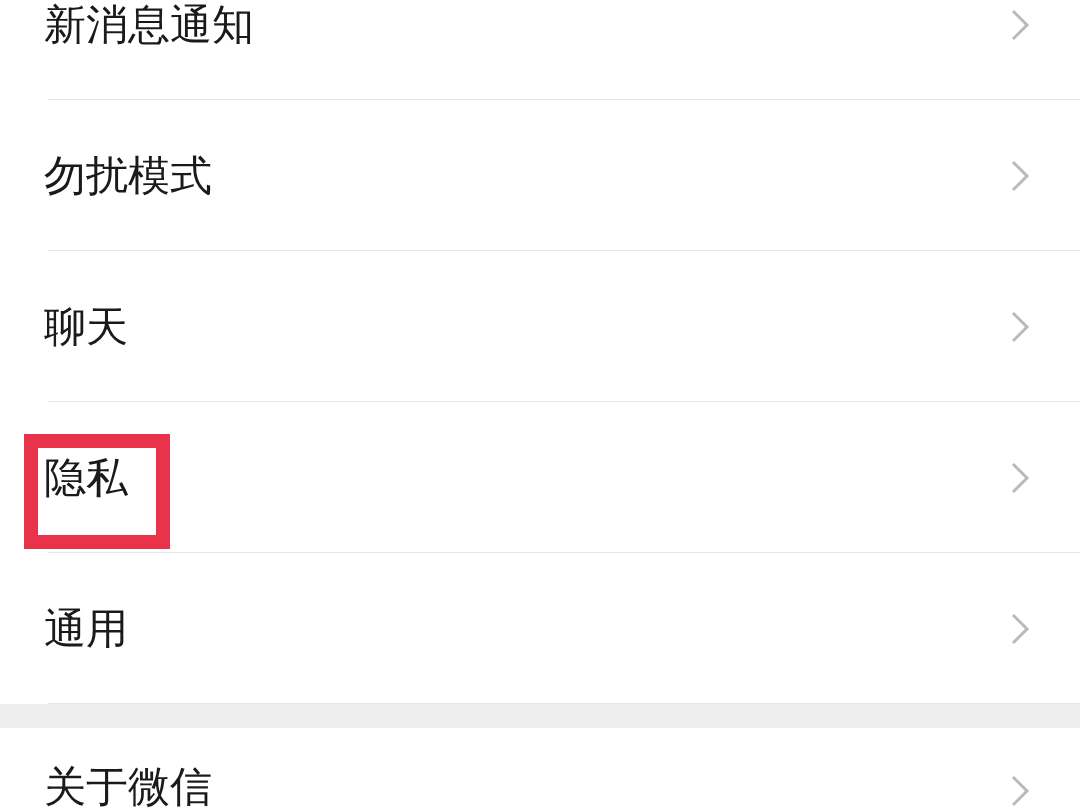 The width and height of the screenshot is (1080, 810). I want to click on row-label: 关于微信, so click(128, 787).